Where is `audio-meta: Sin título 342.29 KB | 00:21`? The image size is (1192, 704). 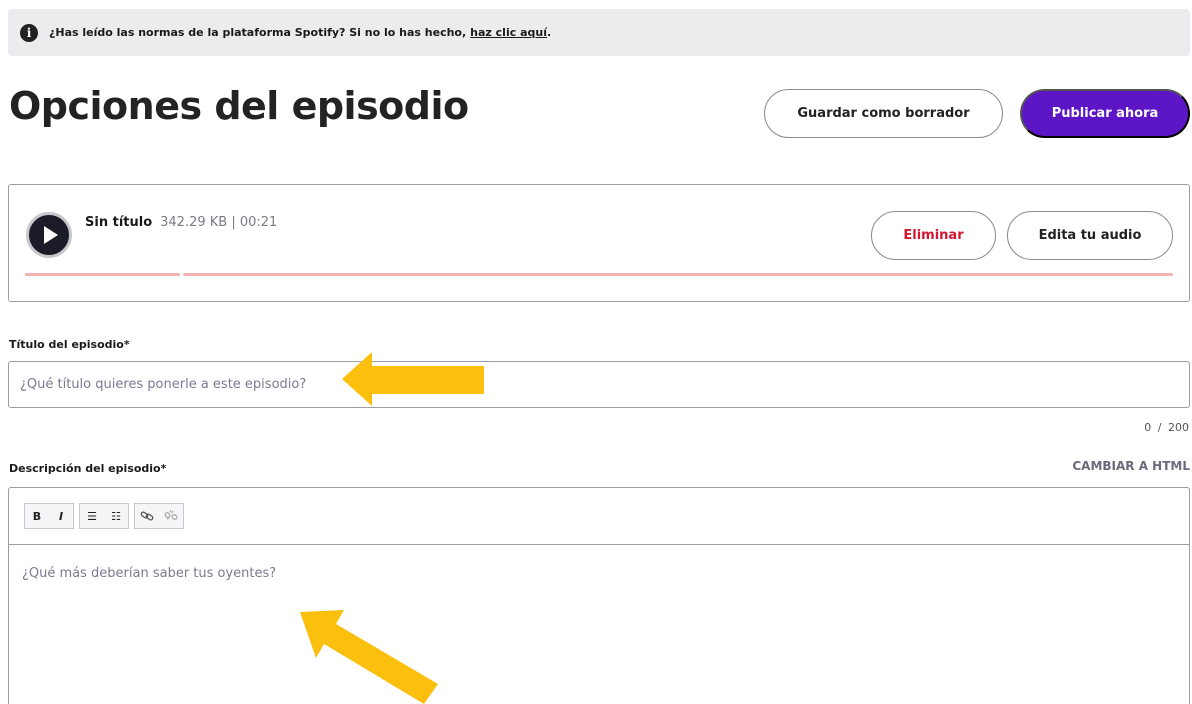
audio-meta: Sin título 342.29 KB | 00:21 is located at coordinates (181, 222).